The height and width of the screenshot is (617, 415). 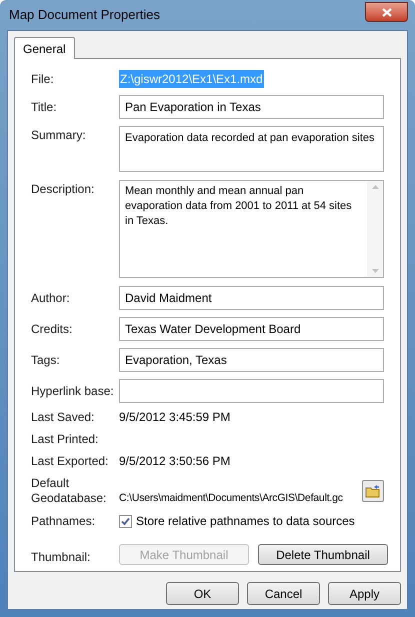 I want to click on field-label: Default Geodatabase:, so click(x=68, y=490).